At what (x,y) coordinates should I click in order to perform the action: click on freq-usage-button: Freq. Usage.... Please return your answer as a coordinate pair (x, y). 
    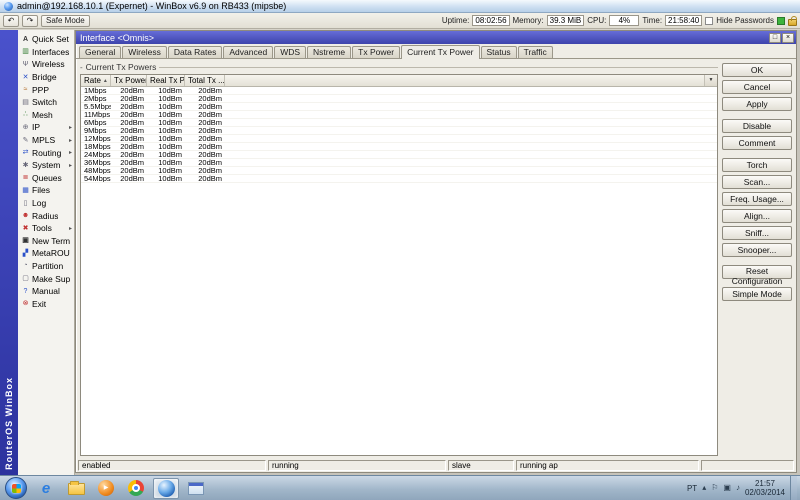
    Looking at the image, I should click on (757, 199).